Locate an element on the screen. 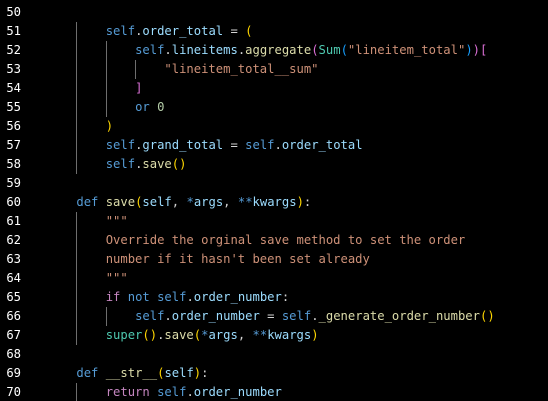 The height and width of the screenshot is (401, 548). code-text: self.save() is located at coordinates (117, 164).